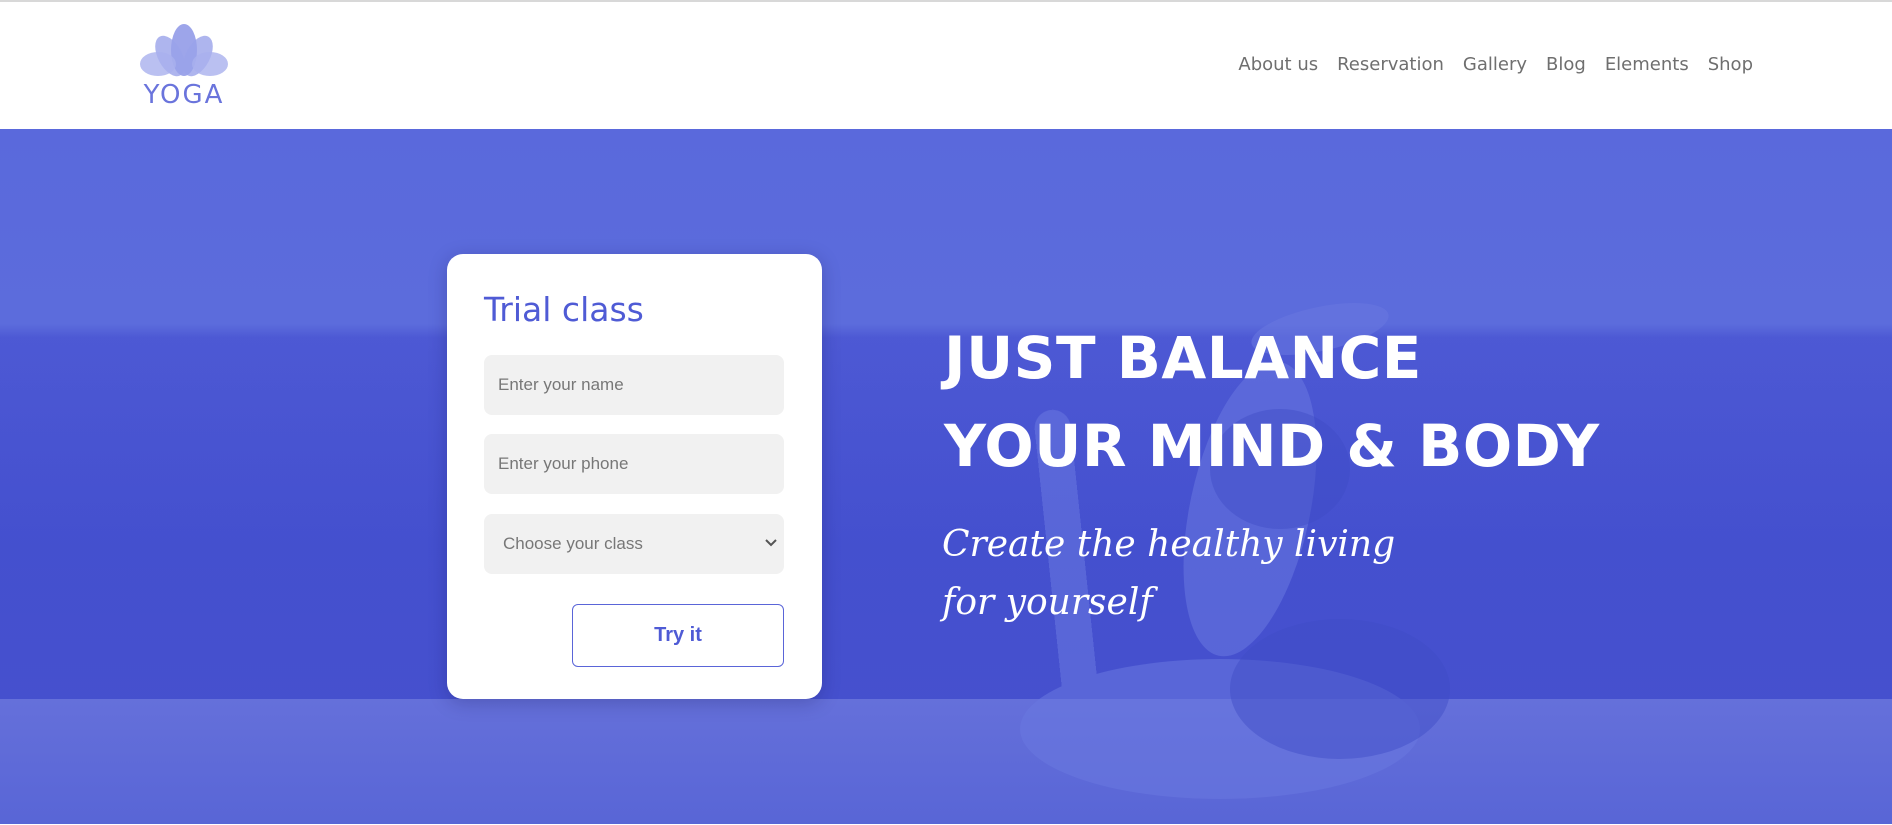 This screenshot has width=1892, height=825. I want to click on hero-headline-line1: JUST BALANCE, so click(1183, 358).